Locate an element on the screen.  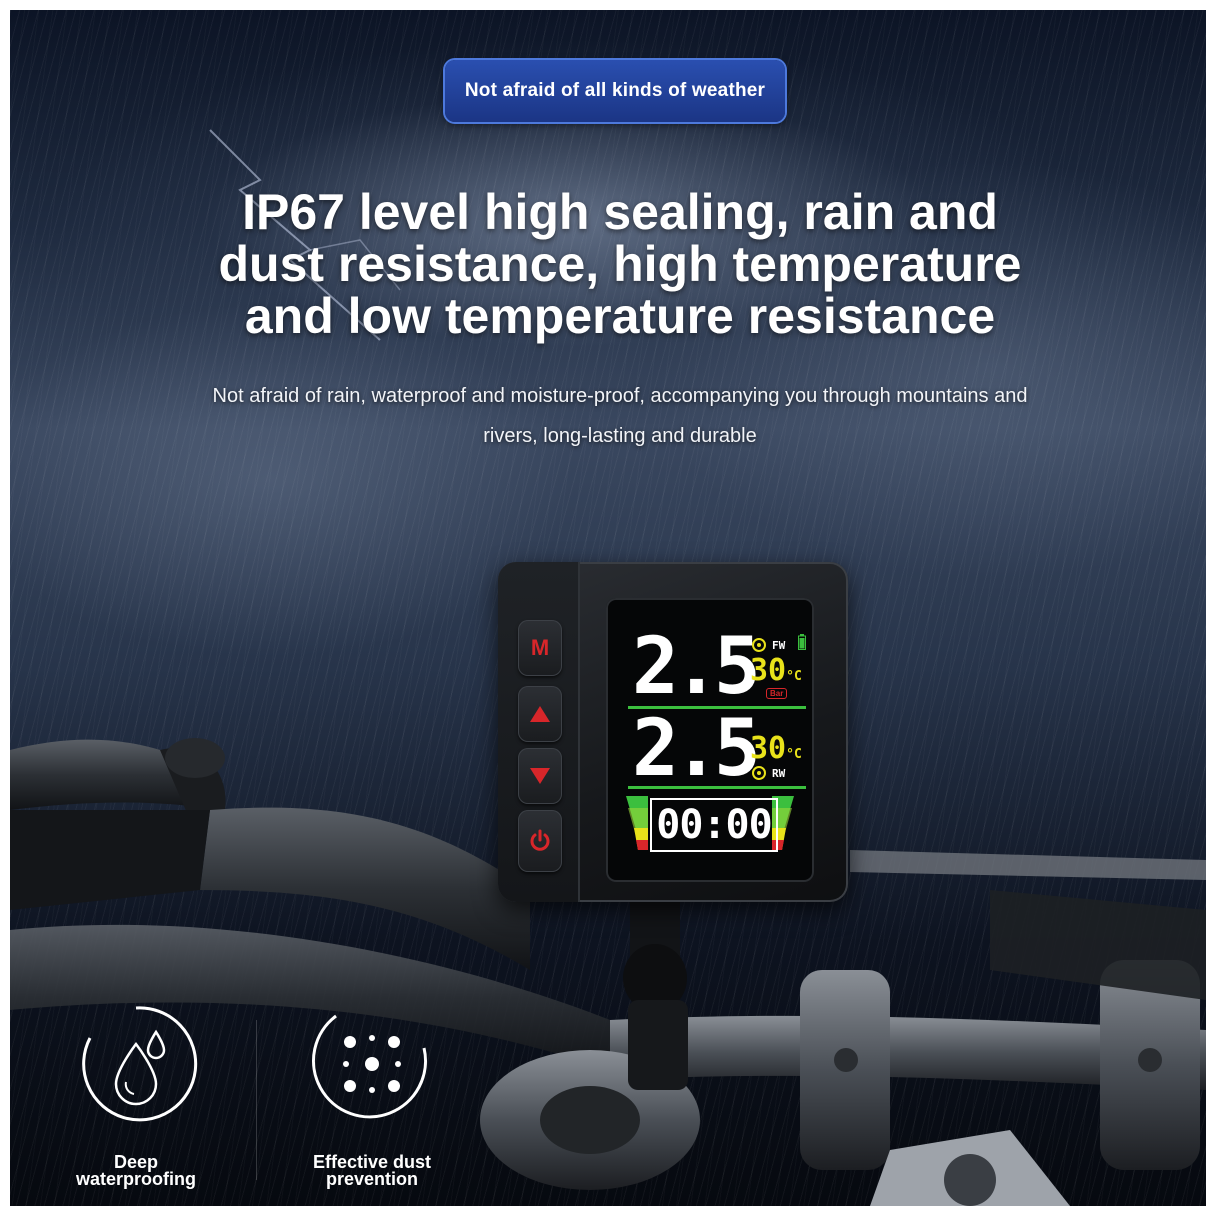
feature-dust-line-2: prevention is located at coordinates (371, 1179).